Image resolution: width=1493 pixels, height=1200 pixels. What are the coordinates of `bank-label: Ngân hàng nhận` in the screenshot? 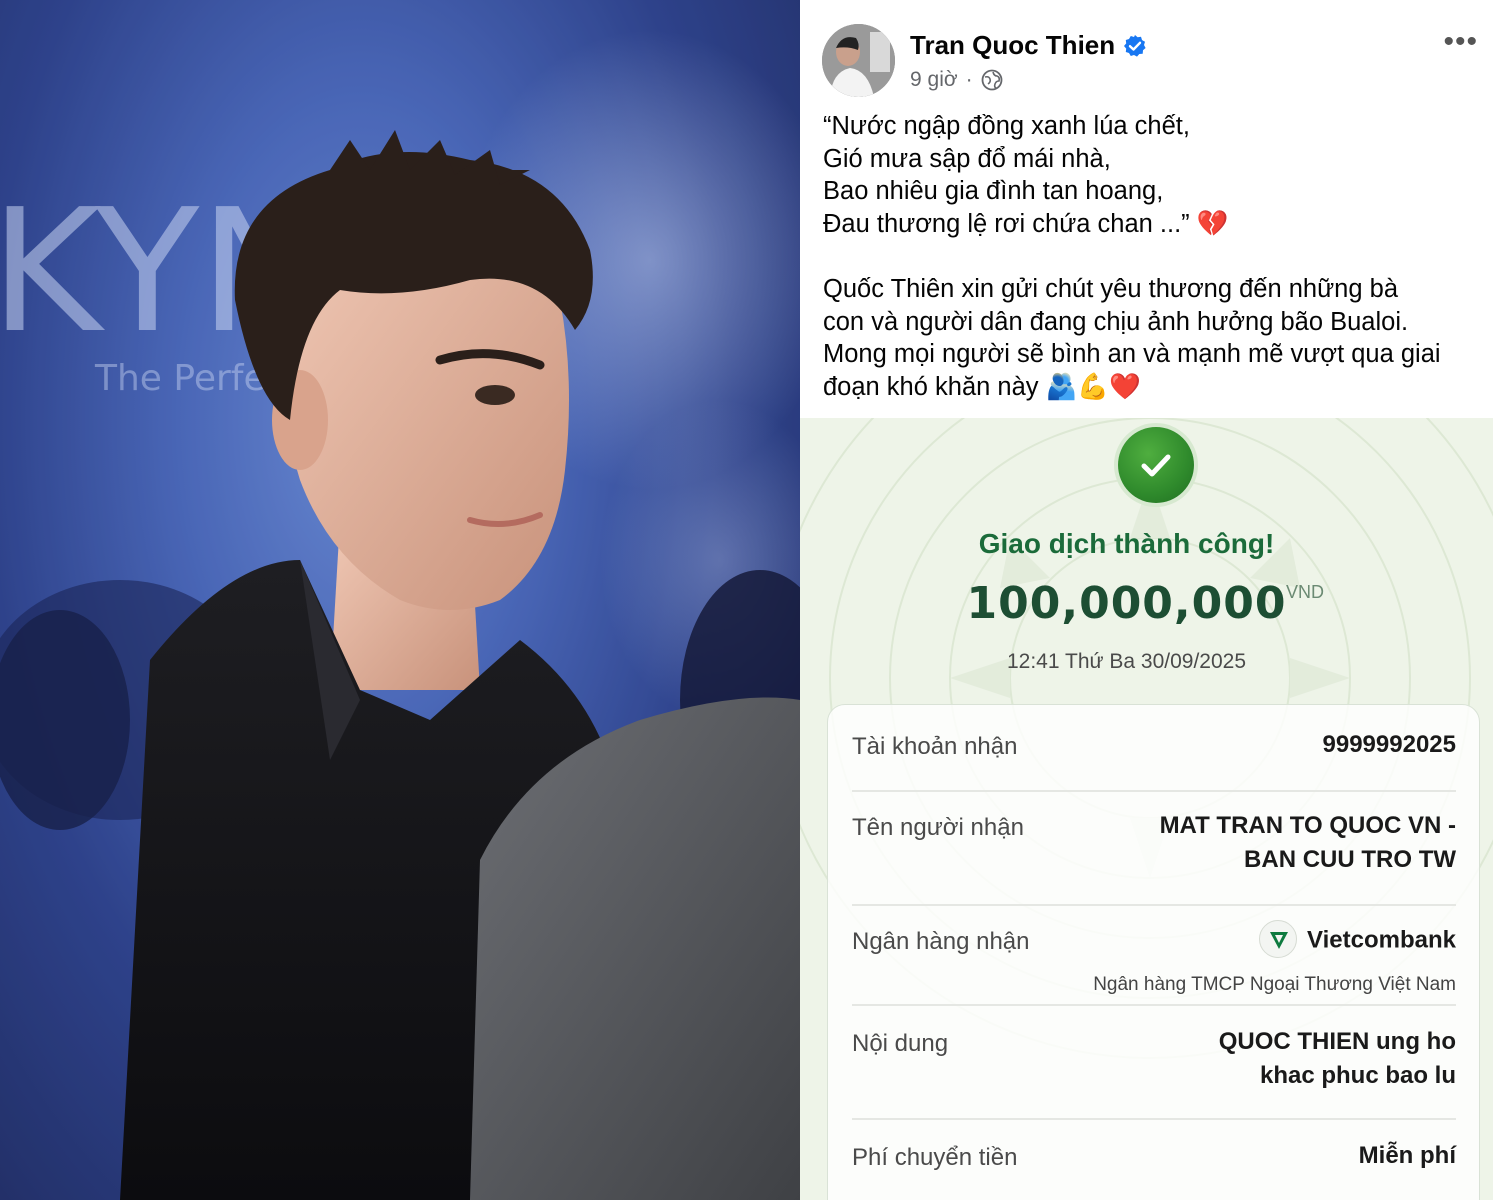 It's located at (941, 941).